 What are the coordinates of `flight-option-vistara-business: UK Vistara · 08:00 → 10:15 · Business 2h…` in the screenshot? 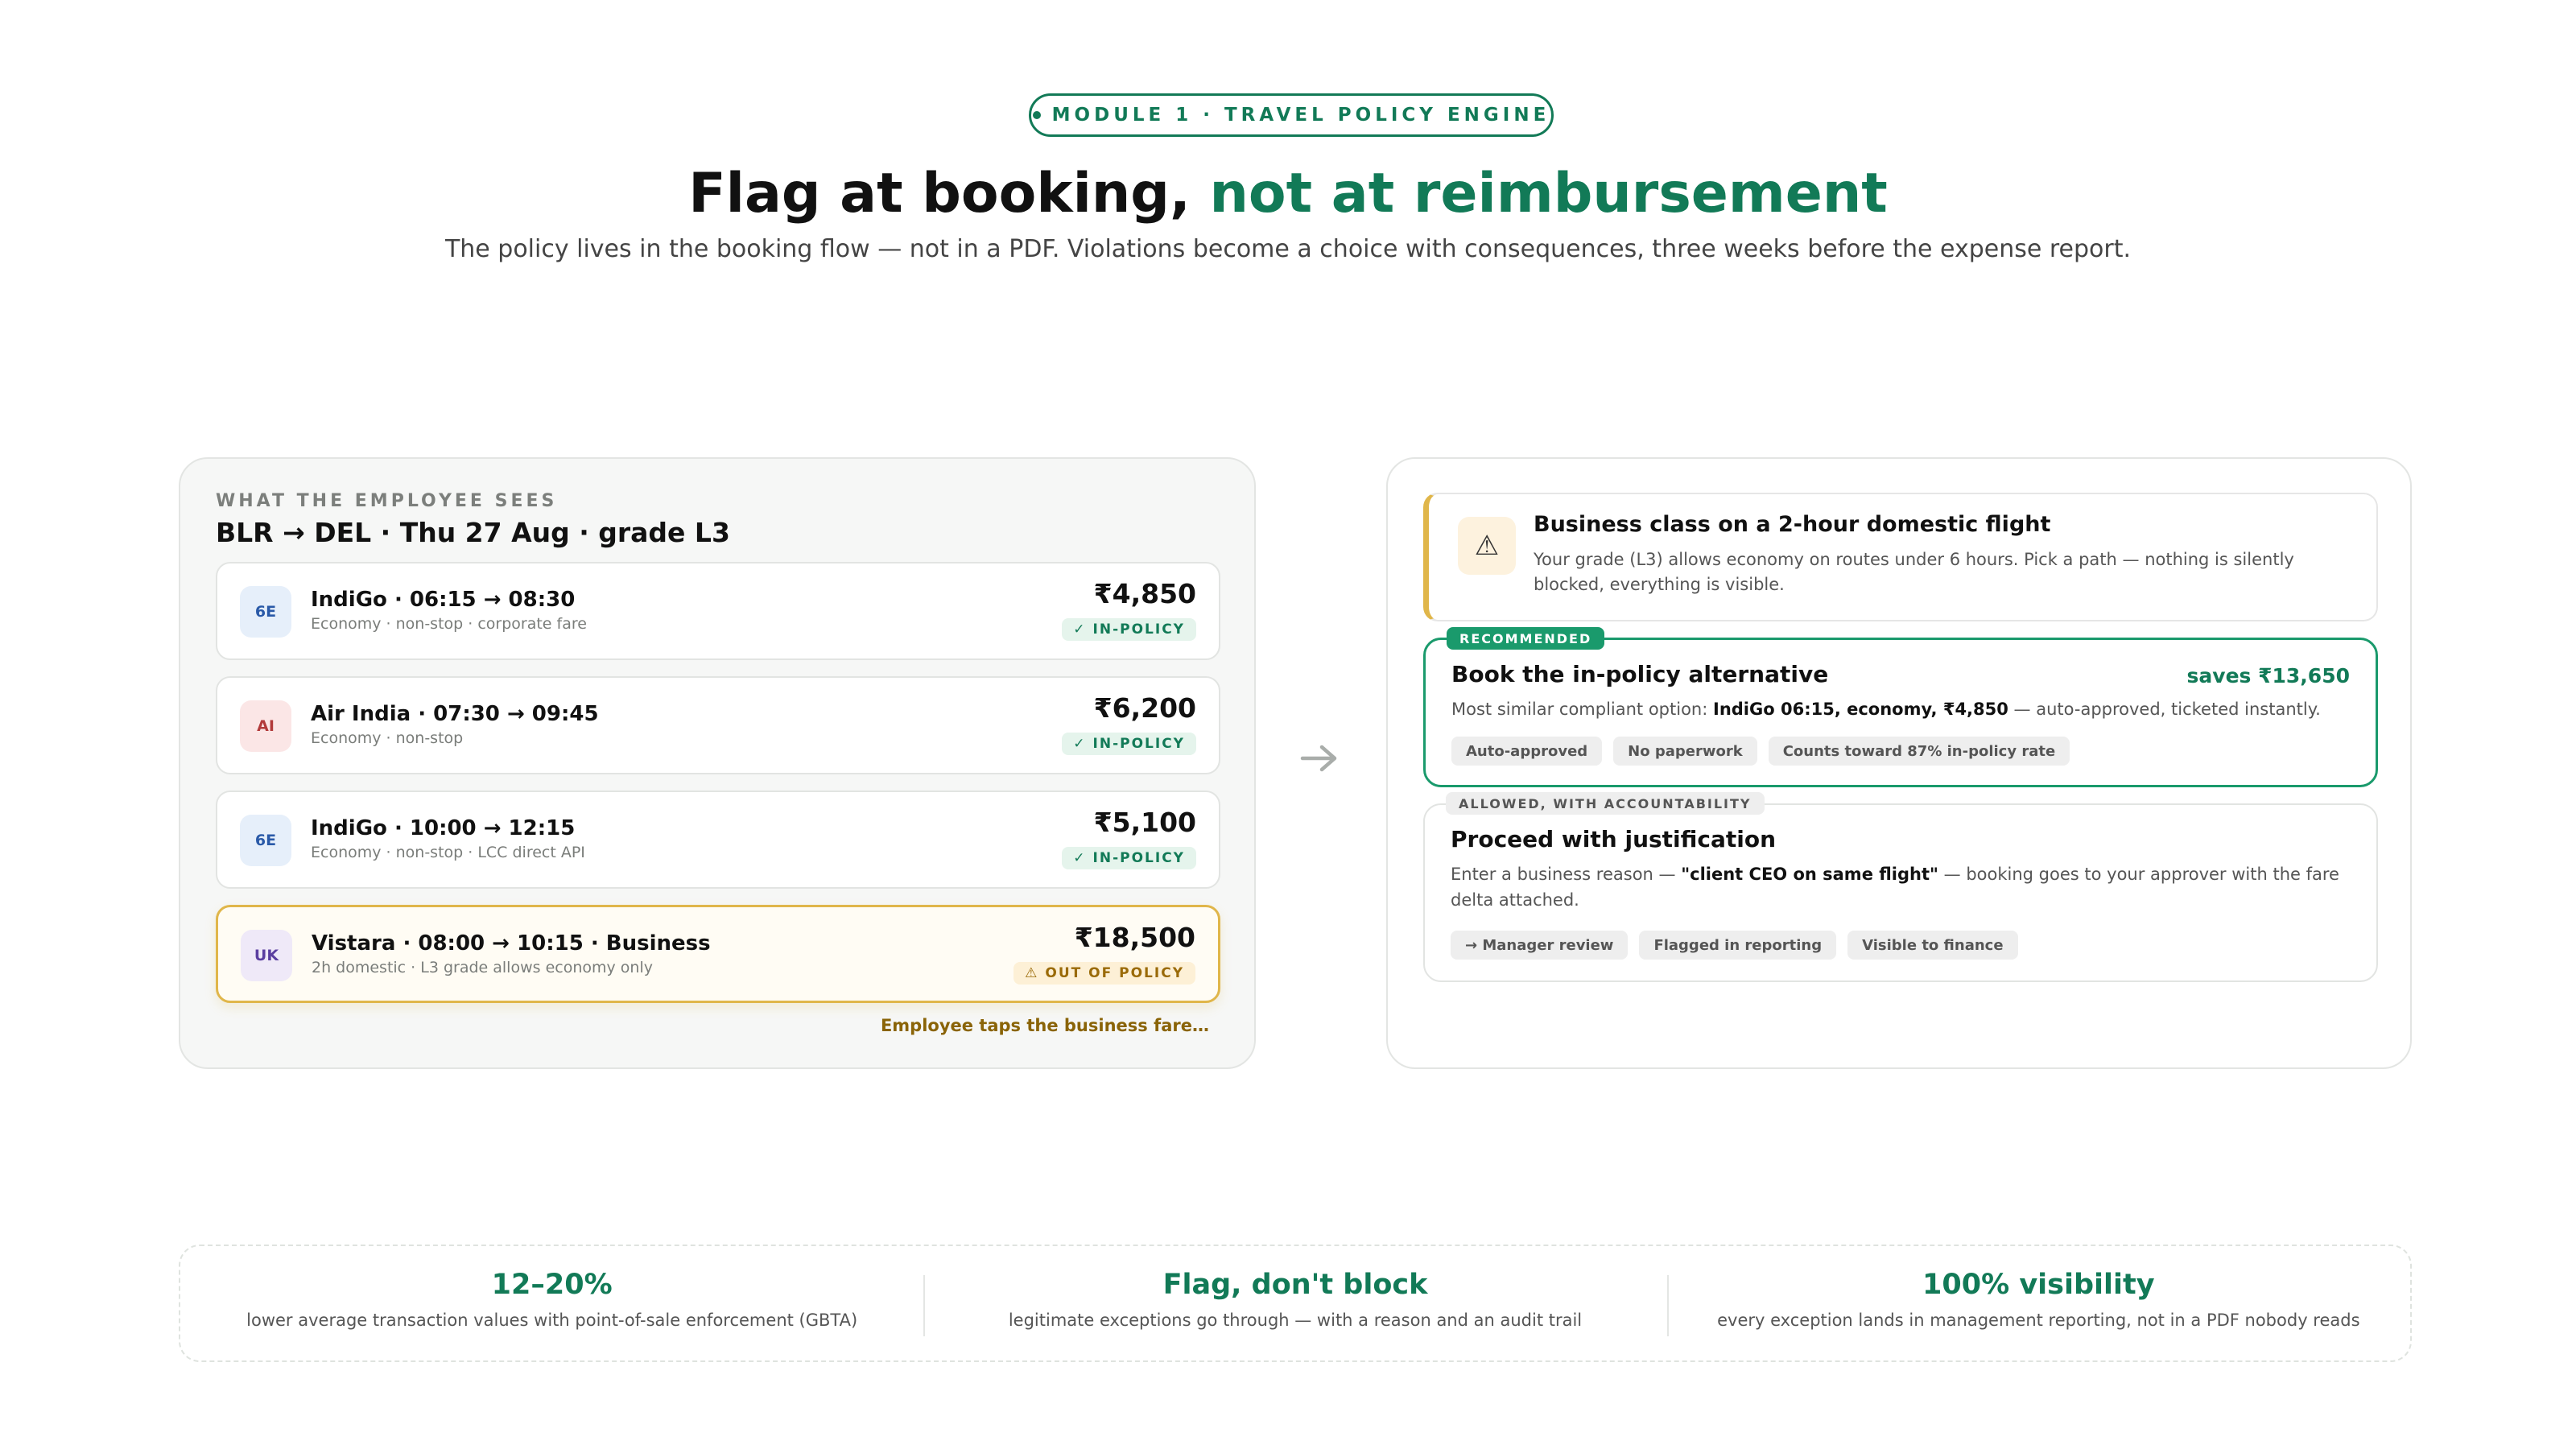 It's located at (718, 954).